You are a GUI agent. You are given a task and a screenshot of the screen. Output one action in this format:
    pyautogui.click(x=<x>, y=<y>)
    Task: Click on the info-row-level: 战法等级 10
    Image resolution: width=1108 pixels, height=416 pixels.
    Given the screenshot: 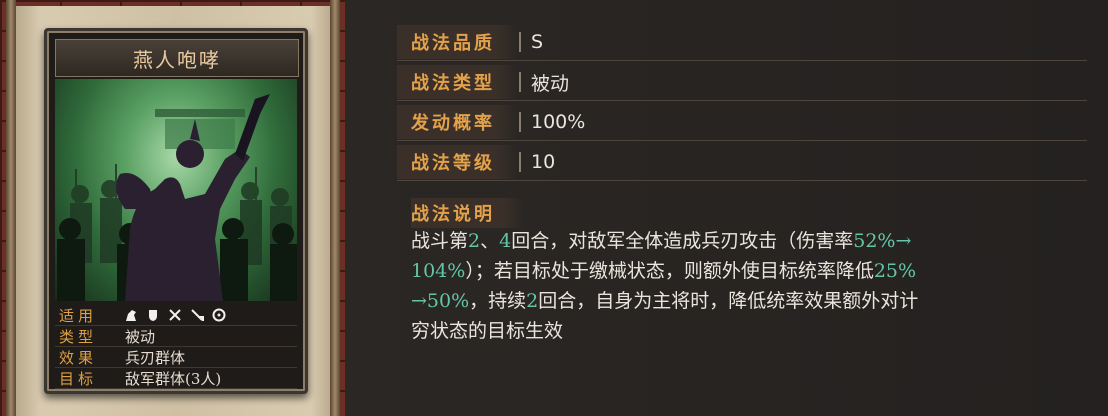 What is the action you would take?
    pyautogui.click(x=742, y=162)
    